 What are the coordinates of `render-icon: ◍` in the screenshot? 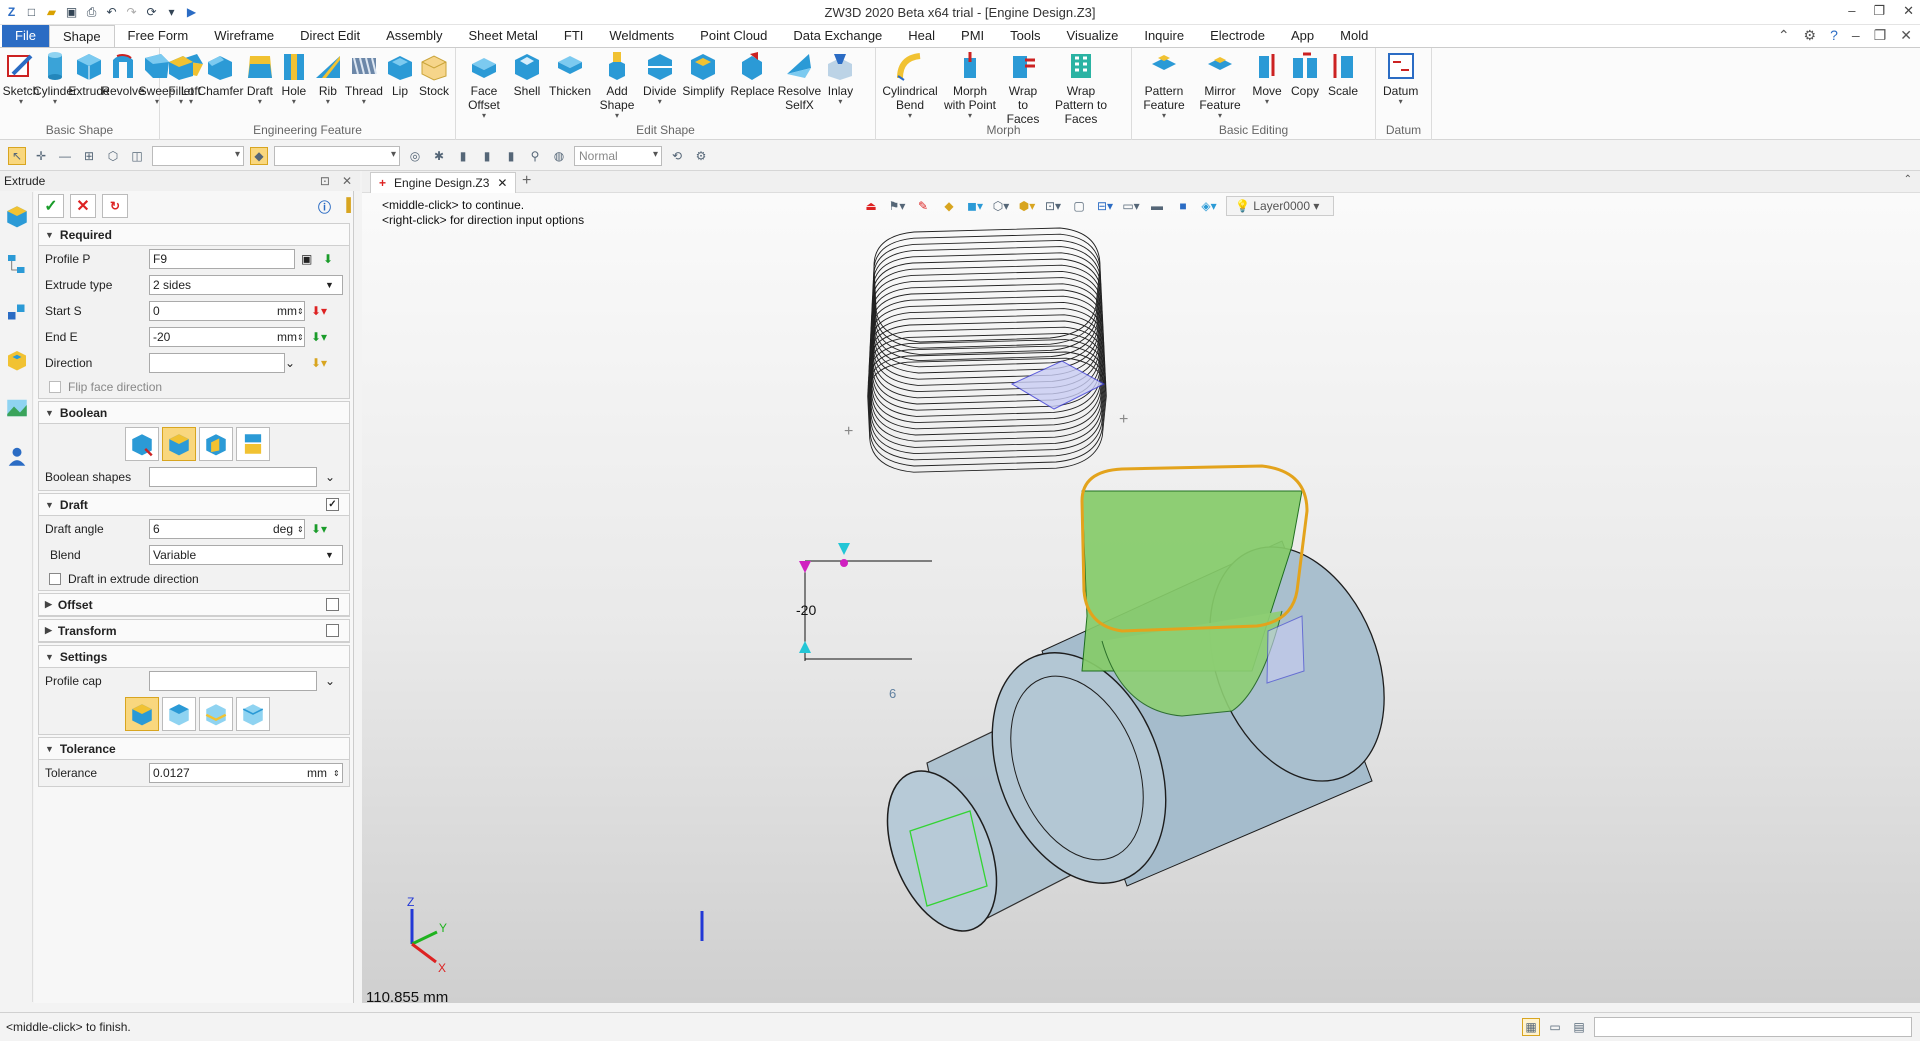 It's located at (559, 156).